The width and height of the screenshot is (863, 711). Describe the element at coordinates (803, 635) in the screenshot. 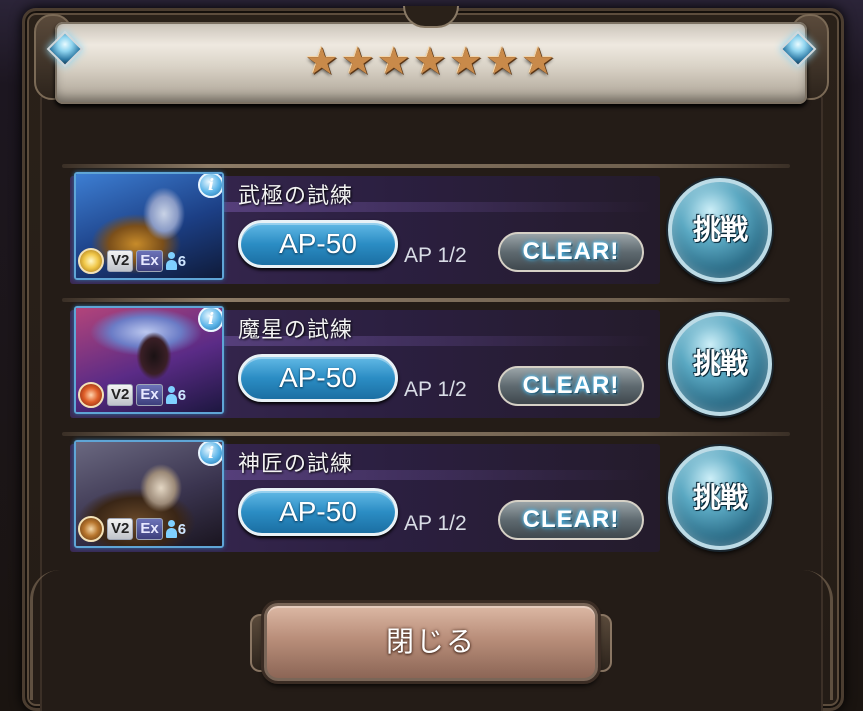

I see `bottom-ornament-right` at that location.